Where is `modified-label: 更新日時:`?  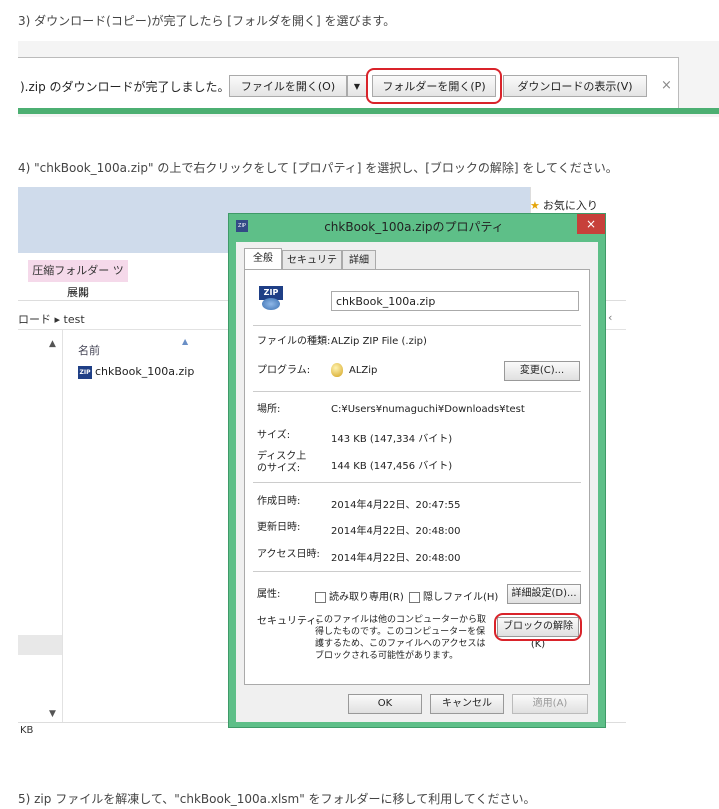
modified-label: 更新日時: is located at coordinates (279, 527).